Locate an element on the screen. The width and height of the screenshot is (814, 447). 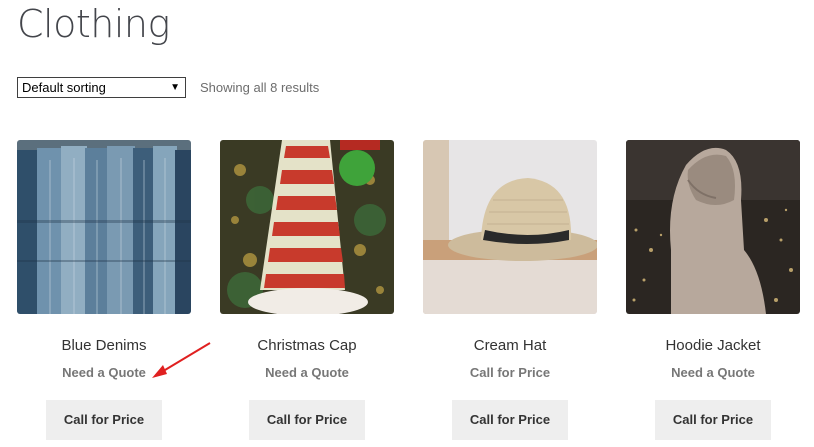
product-title: Blue Denims is located at coordinates (104, 346).